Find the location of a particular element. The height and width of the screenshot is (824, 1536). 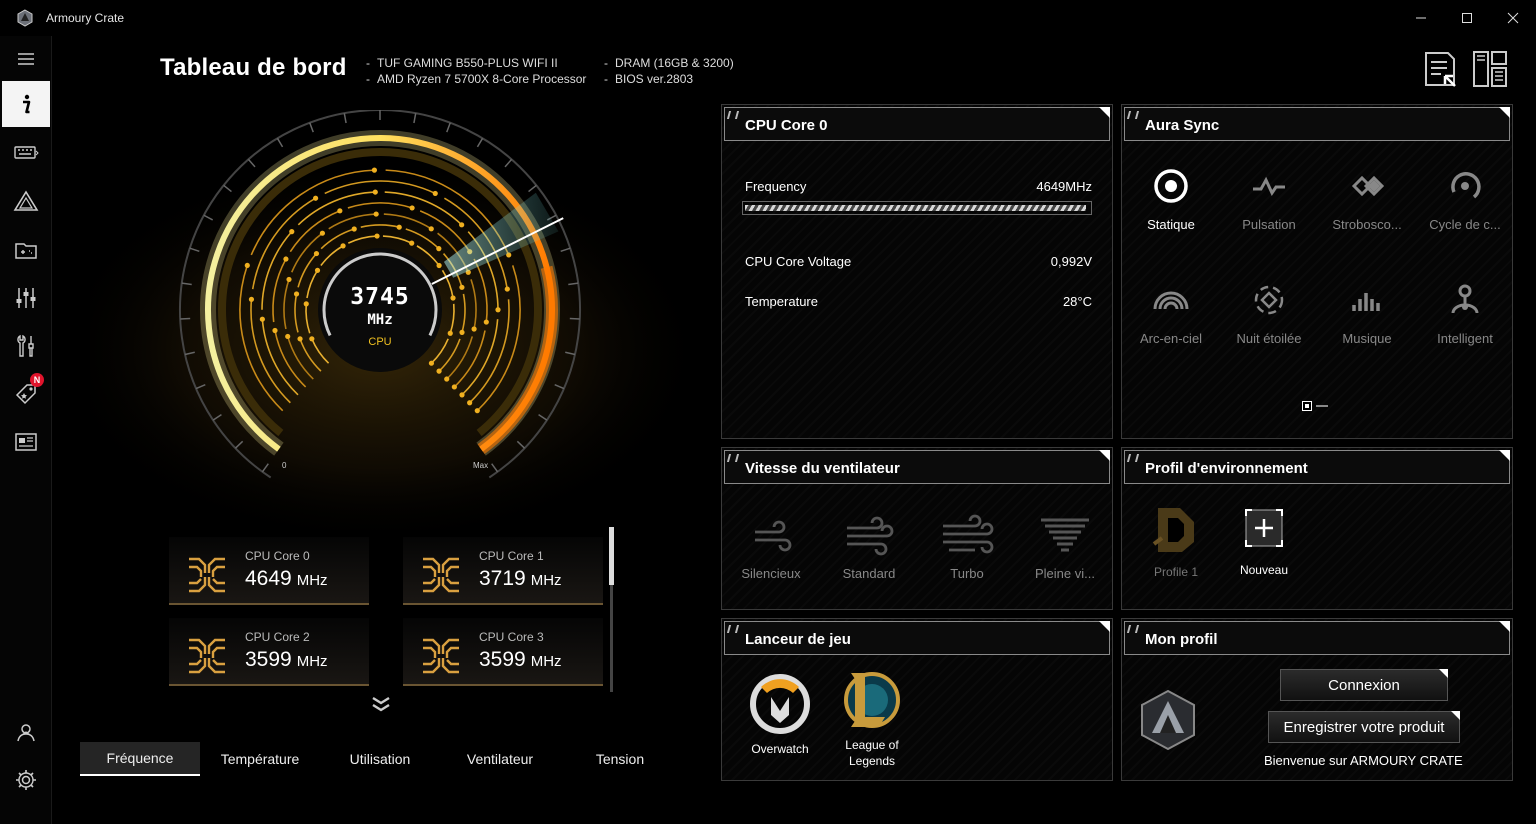

game-league-of-legends: League of Legends is located at coordinates (872, 719).